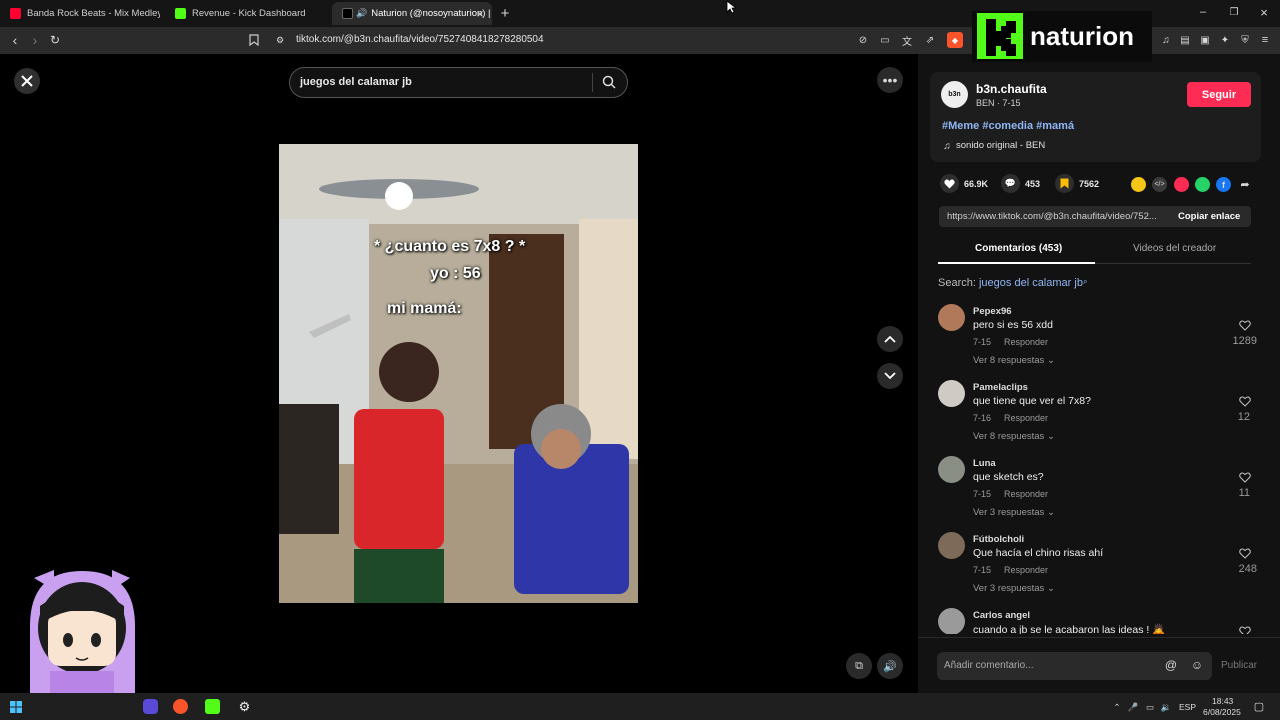 The height and width of the screenshot is (720, 1280). What do you see at coordinates (1117, 707) in the screenshot?
I see `chevron-up-icon: ⌃` at bounding box center [1117, 707].